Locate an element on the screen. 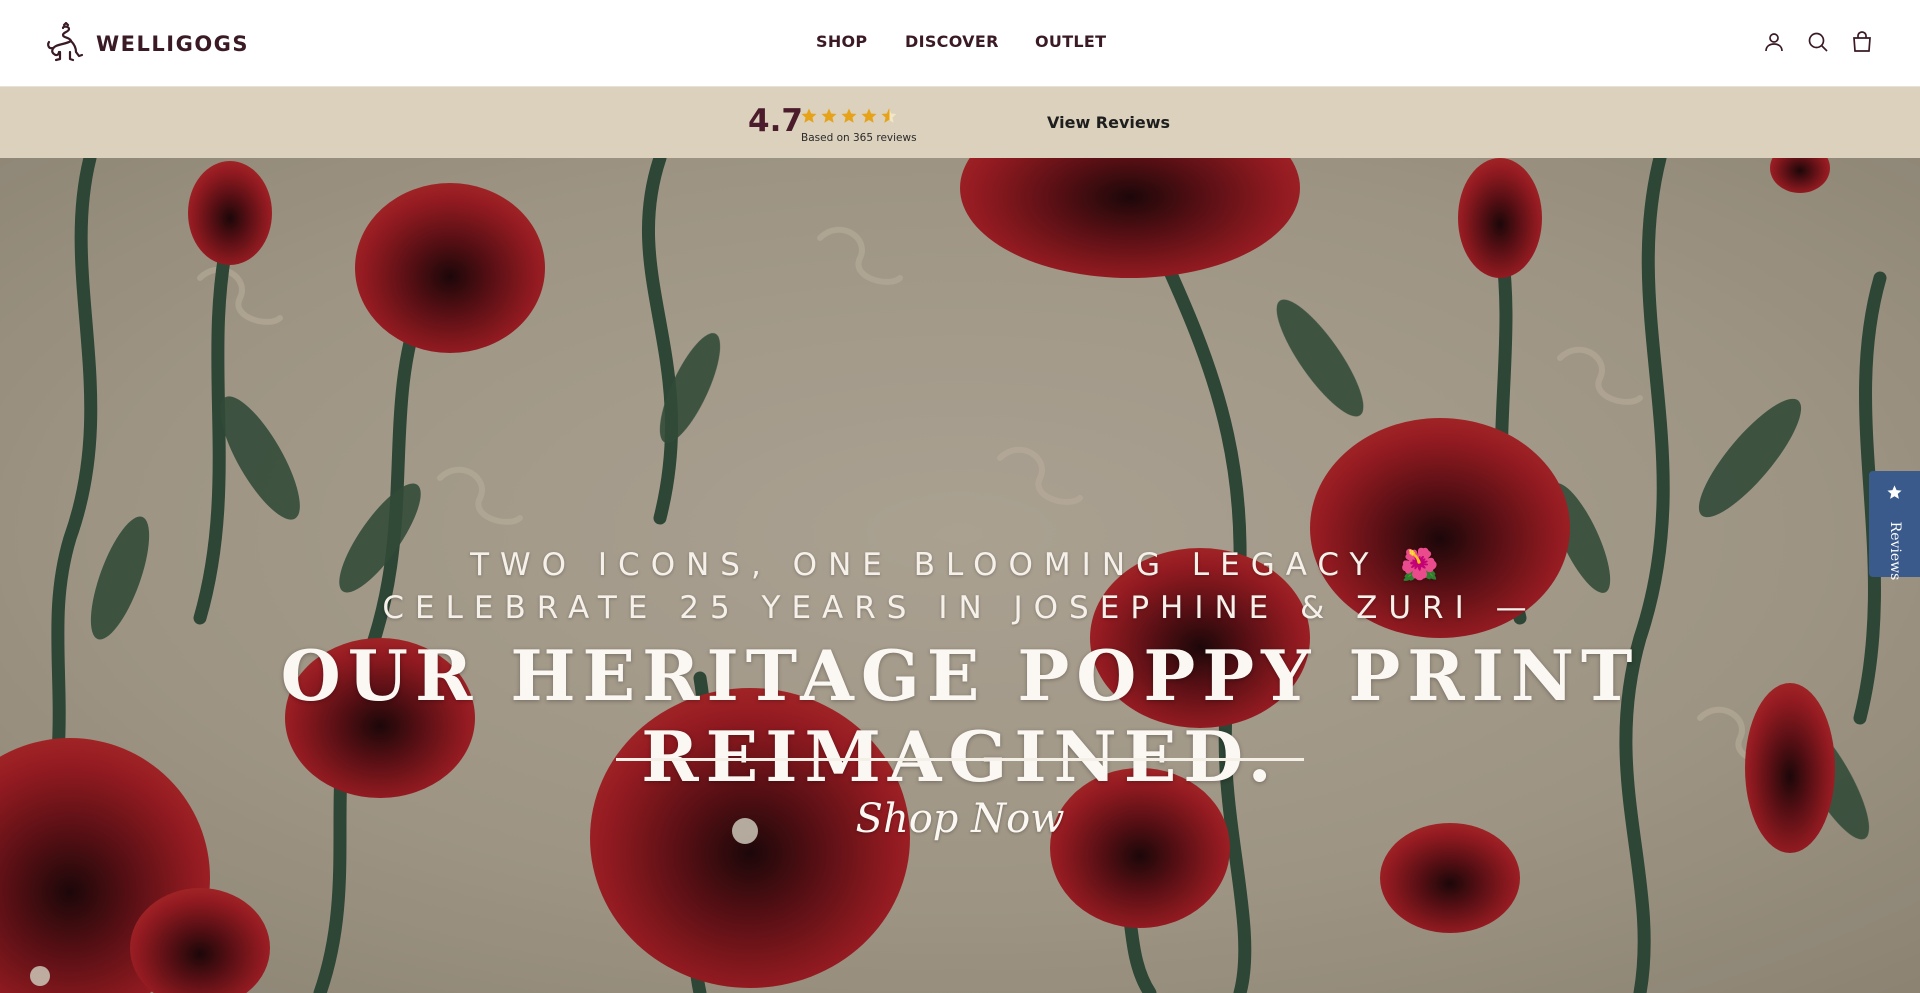 The width and height of the screenshot is (1920, 993). account-icon is located at coordinates (1774, 42).